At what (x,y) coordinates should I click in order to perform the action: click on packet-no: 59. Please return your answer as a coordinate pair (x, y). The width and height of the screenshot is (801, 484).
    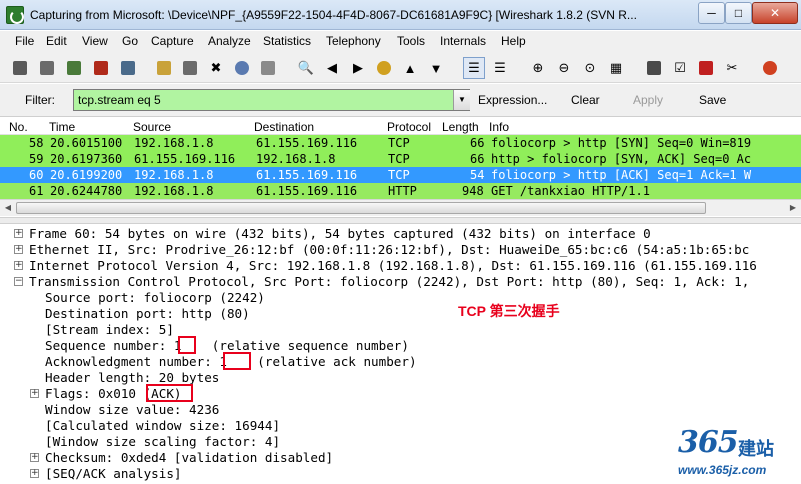
    Looking at the image, I should click on (36, 159).